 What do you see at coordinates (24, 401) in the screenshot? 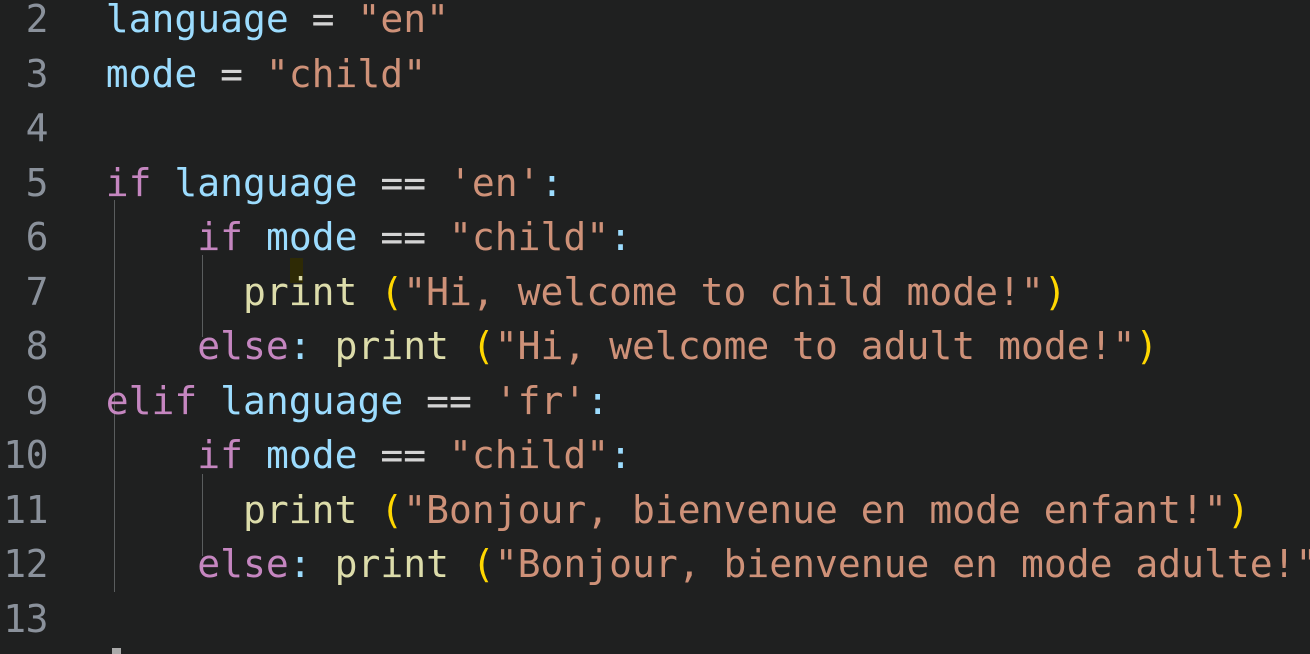
I see `line-number: 9` at bounding box center [24, 401].